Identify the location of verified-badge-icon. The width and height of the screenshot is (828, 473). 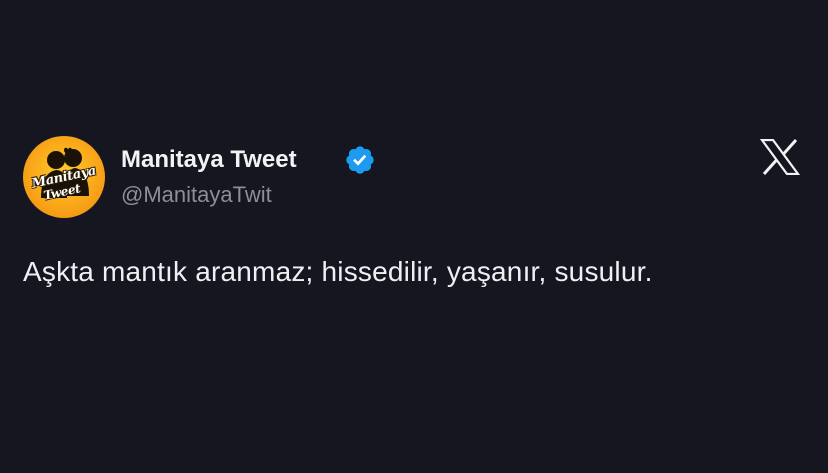
(360, 160).